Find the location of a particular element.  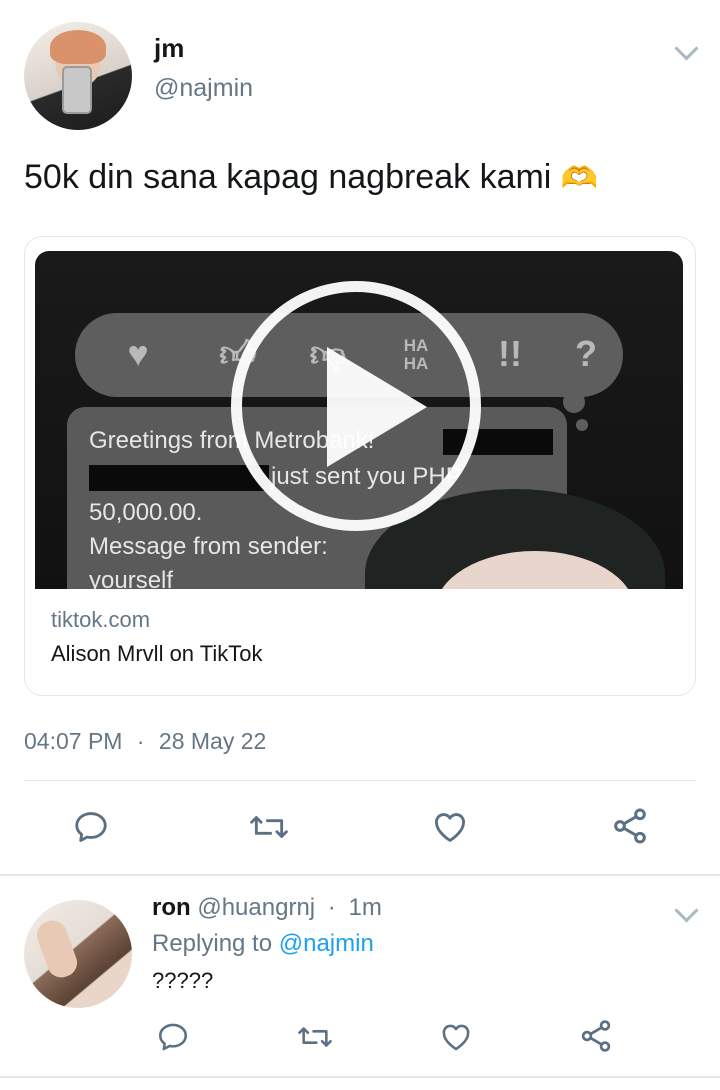

tweet-text: 50k din sana kapag nagbreak kami 🫶 is located at coordinates (311, 177).